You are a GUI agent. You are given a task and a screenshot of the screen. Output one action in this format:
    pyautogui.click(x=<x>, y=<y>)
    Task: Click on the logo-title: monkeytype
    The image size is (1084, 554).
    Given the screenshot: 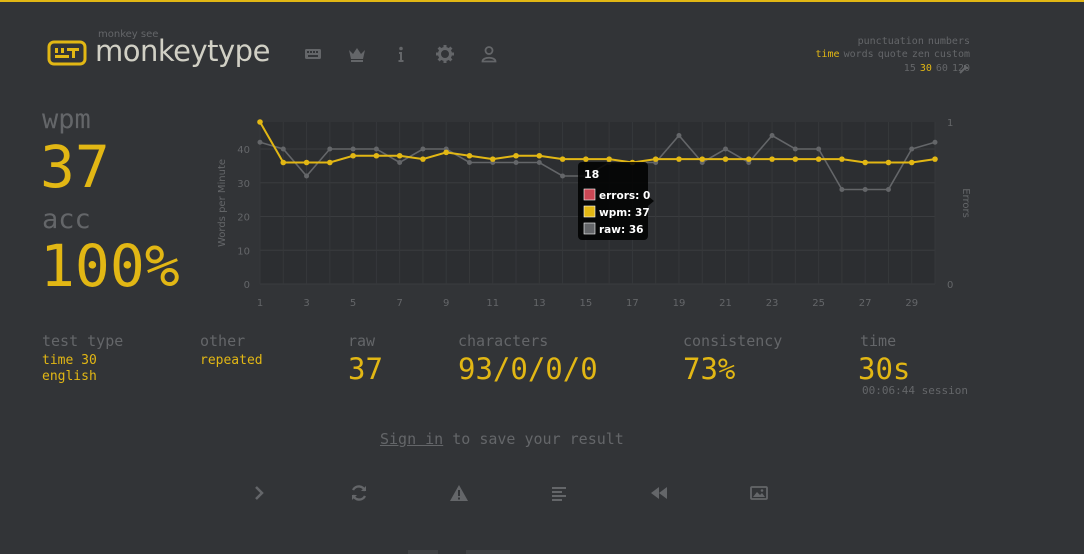 What is the action you would take?
    pyautogui.click(x=182, y=51)
    